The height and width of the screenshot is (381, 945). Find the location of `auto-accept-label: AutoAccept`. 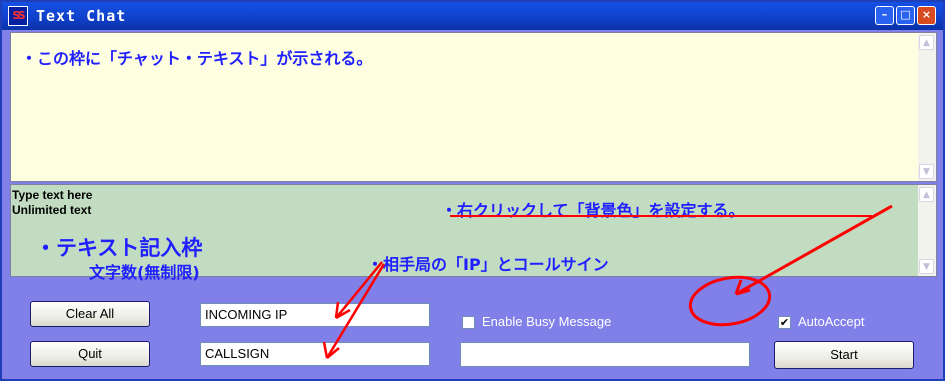

auto-accept-label: AutoAccept is located at coordinates (831, 321).